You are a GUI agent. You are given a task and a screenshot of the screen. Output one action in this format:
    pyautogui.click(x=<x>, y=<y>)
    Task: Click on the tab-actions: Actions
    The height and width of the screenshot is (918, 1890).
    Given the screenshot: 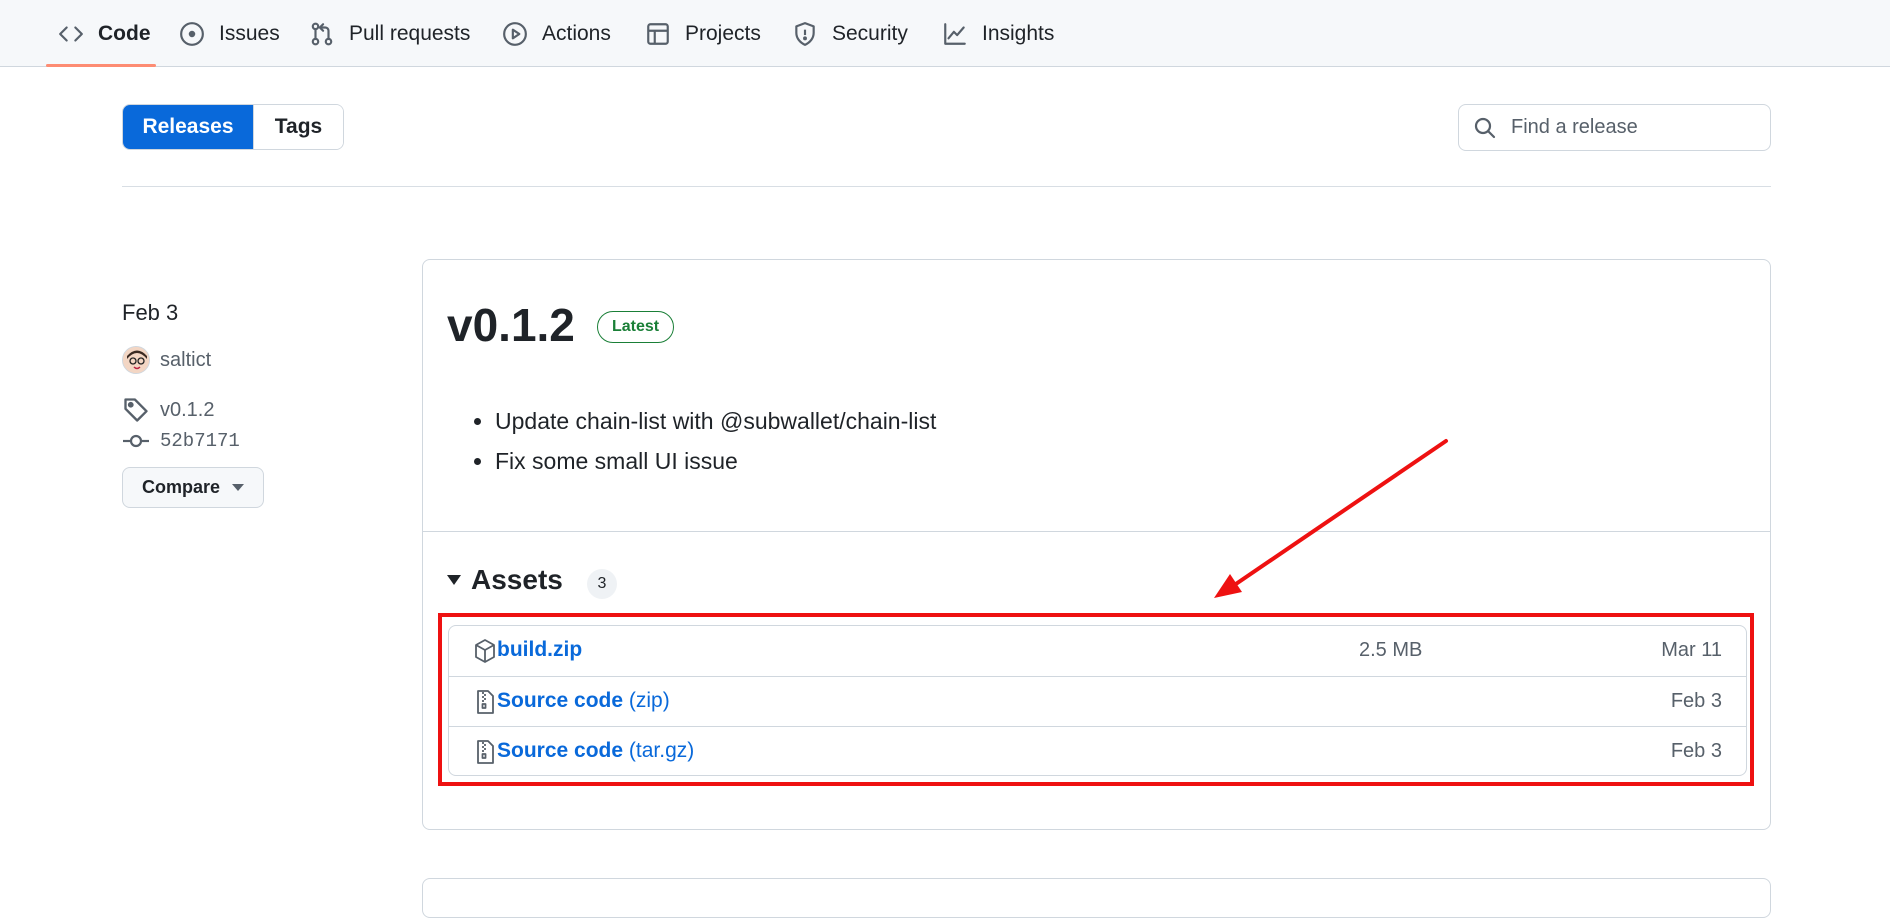 What is the action you would take?
    pyautogui.click(x=556, y=33)
    